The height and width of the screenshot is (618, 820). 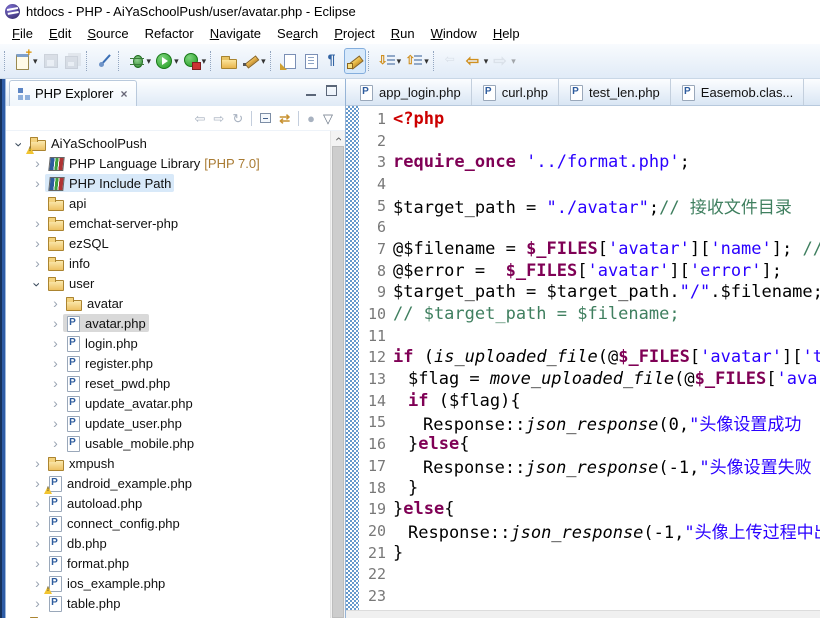 What do you see at coordinates (266, 118) in the screenshot?
I see `collapse-all-icon` at bounding box center [266, 118].